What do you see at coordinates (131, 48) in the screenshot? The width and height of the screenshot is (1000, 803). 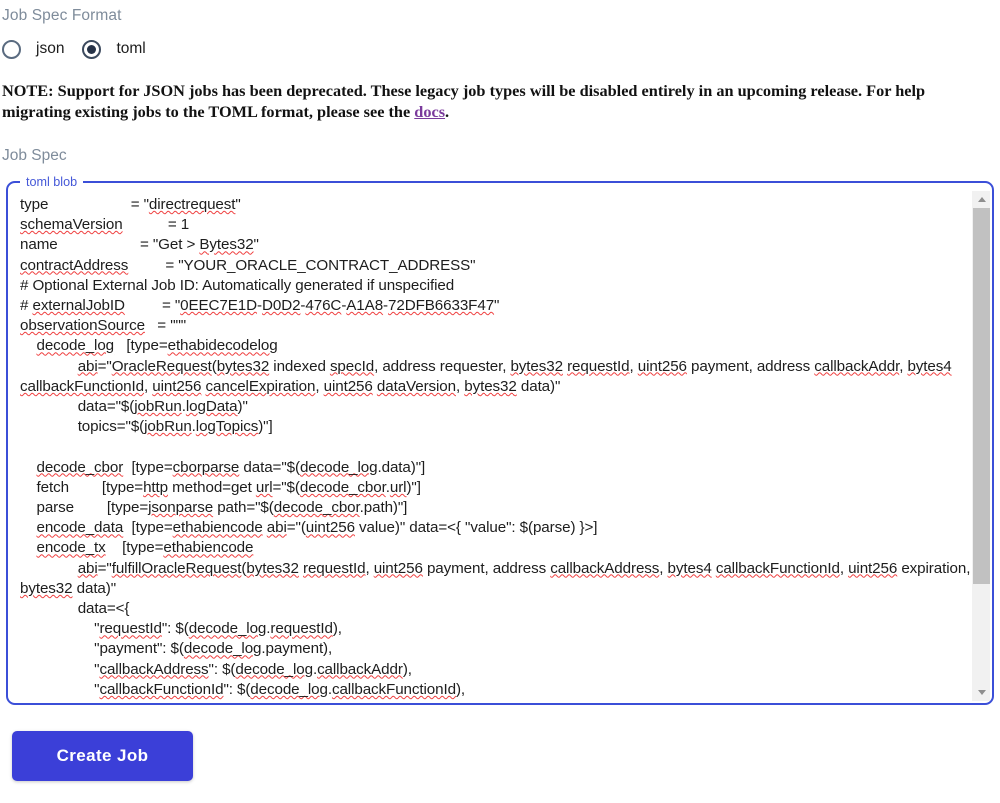 I see `radio-label-toml: toml` at bounding box center [131, 48].